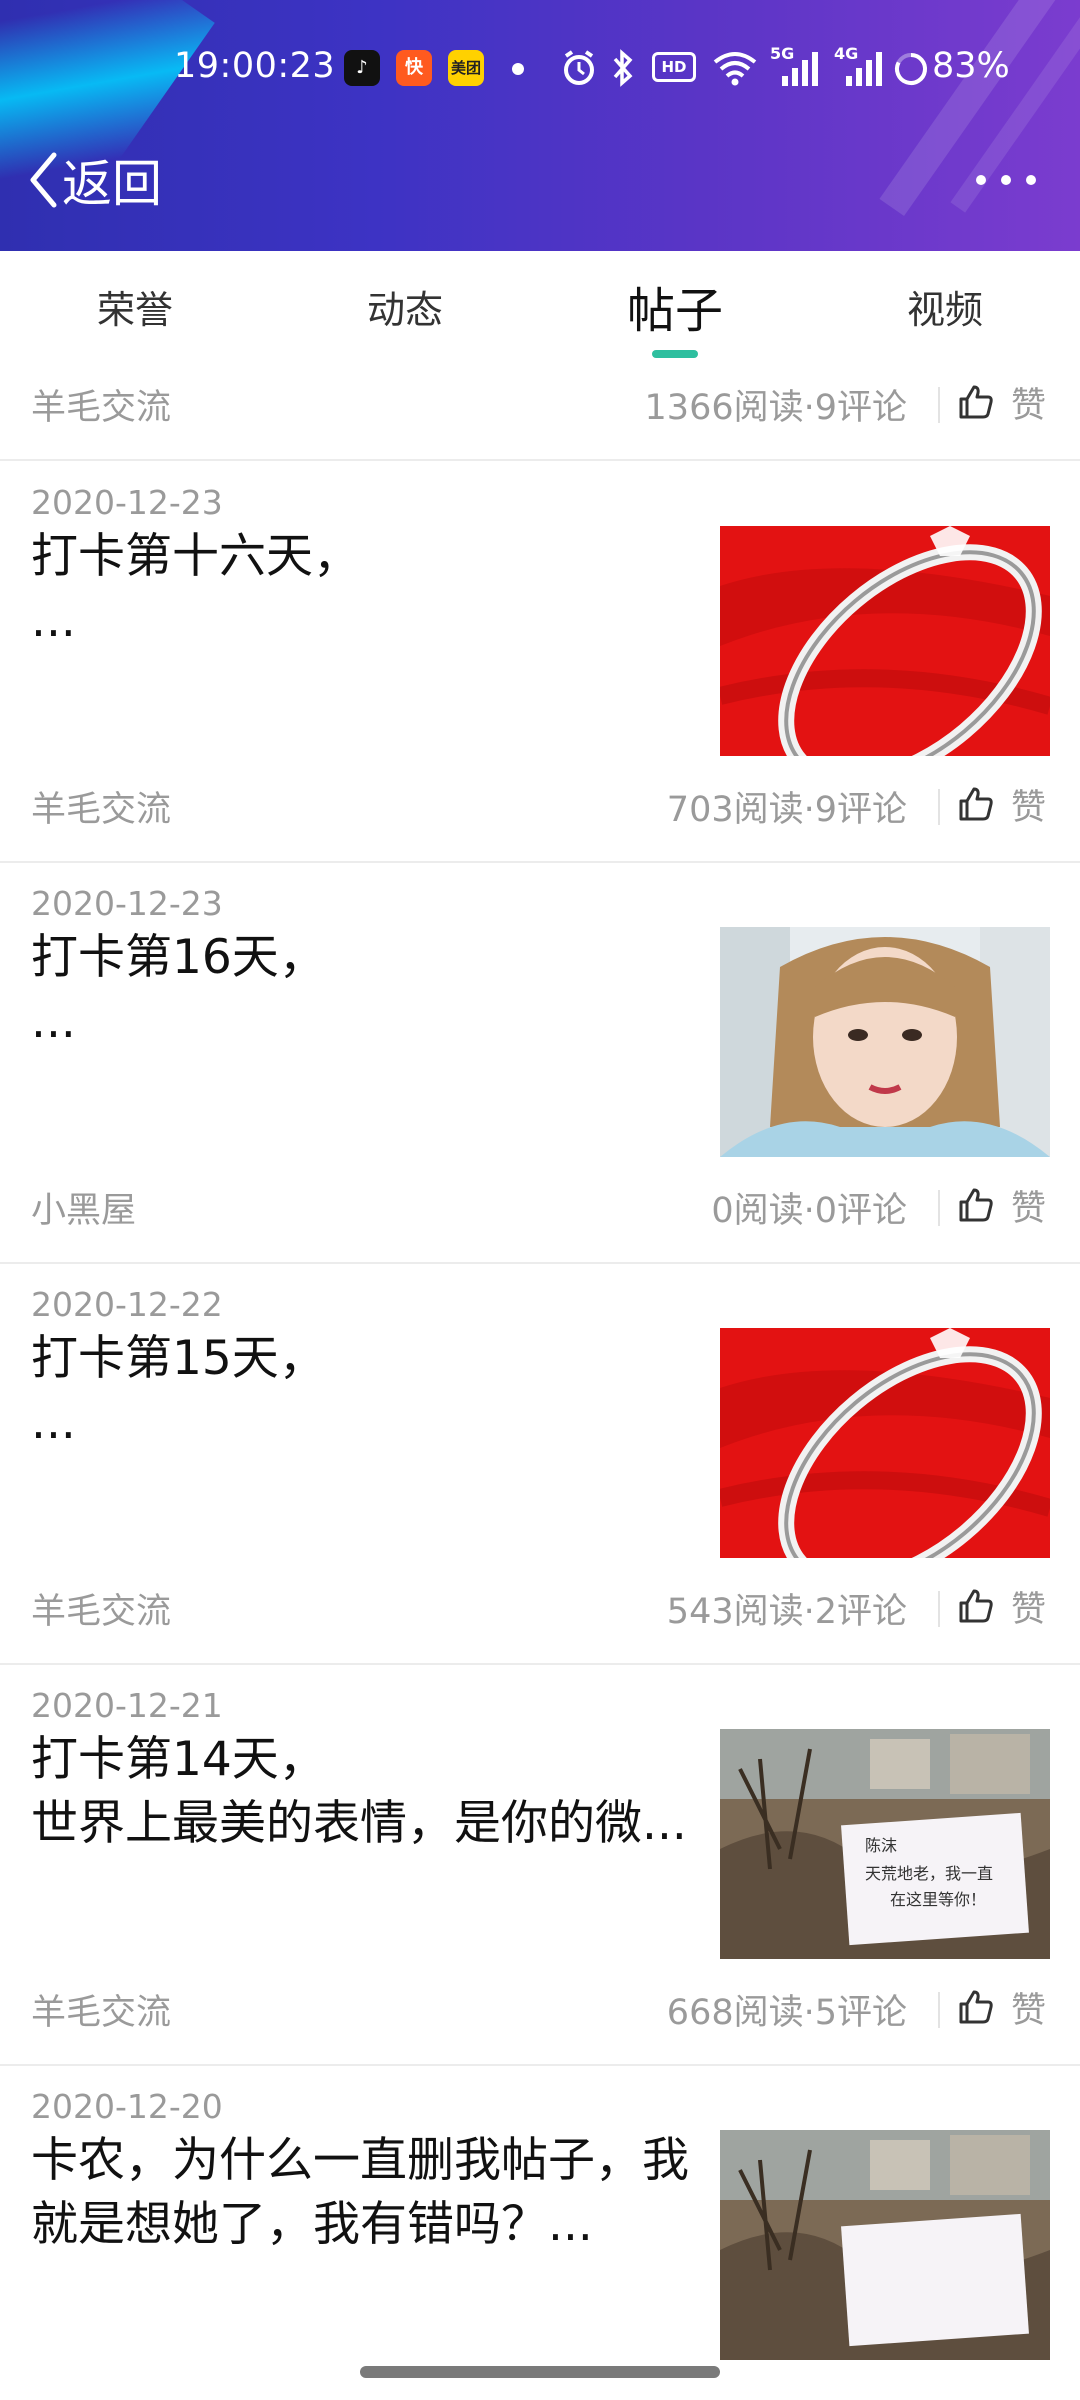 This screenshot has height=2400, width=1080. I want to click on post-title-line: 卡农，为什么一直删我帖子，我, so click(360, 2160).